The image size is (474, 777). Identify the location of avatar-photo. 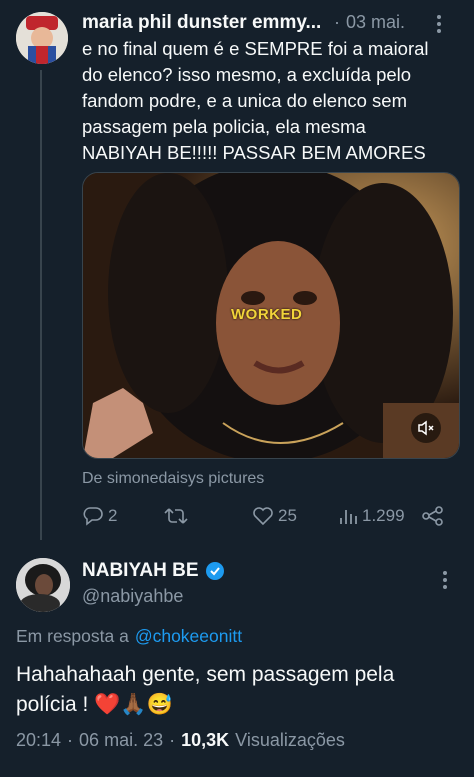
(43, 585).